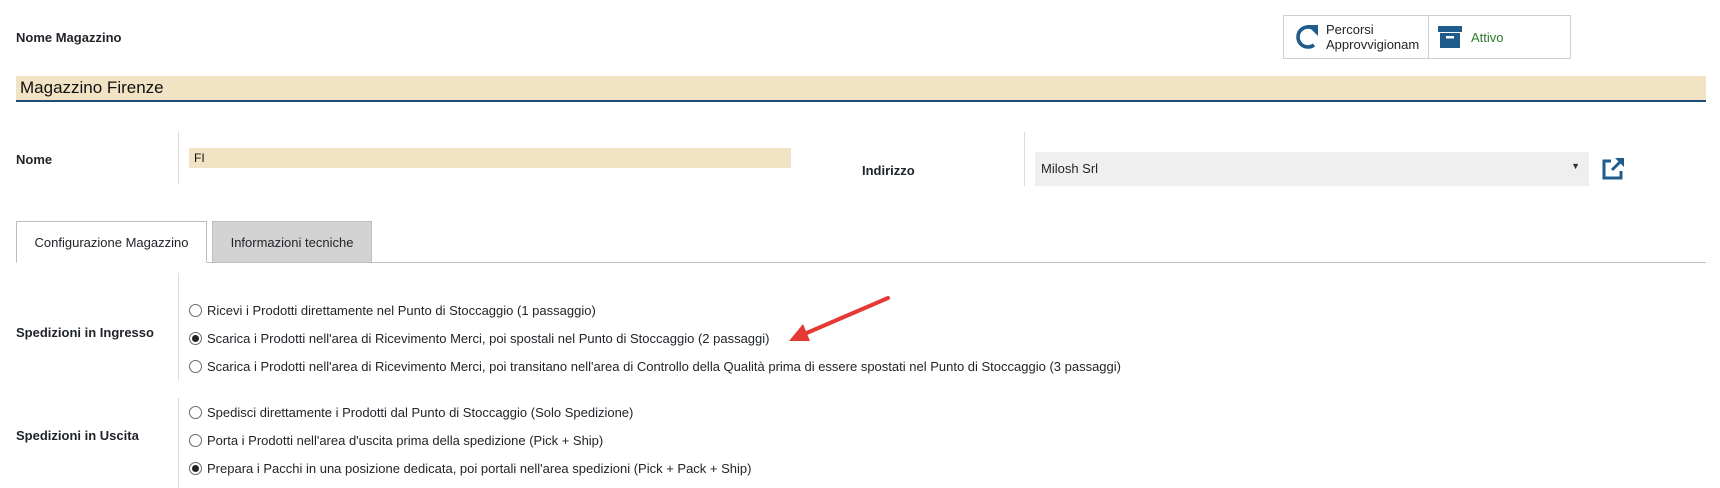 This screenshot has width=1720, height=488. I want to click on external-link-icon, so click(1613, 169).